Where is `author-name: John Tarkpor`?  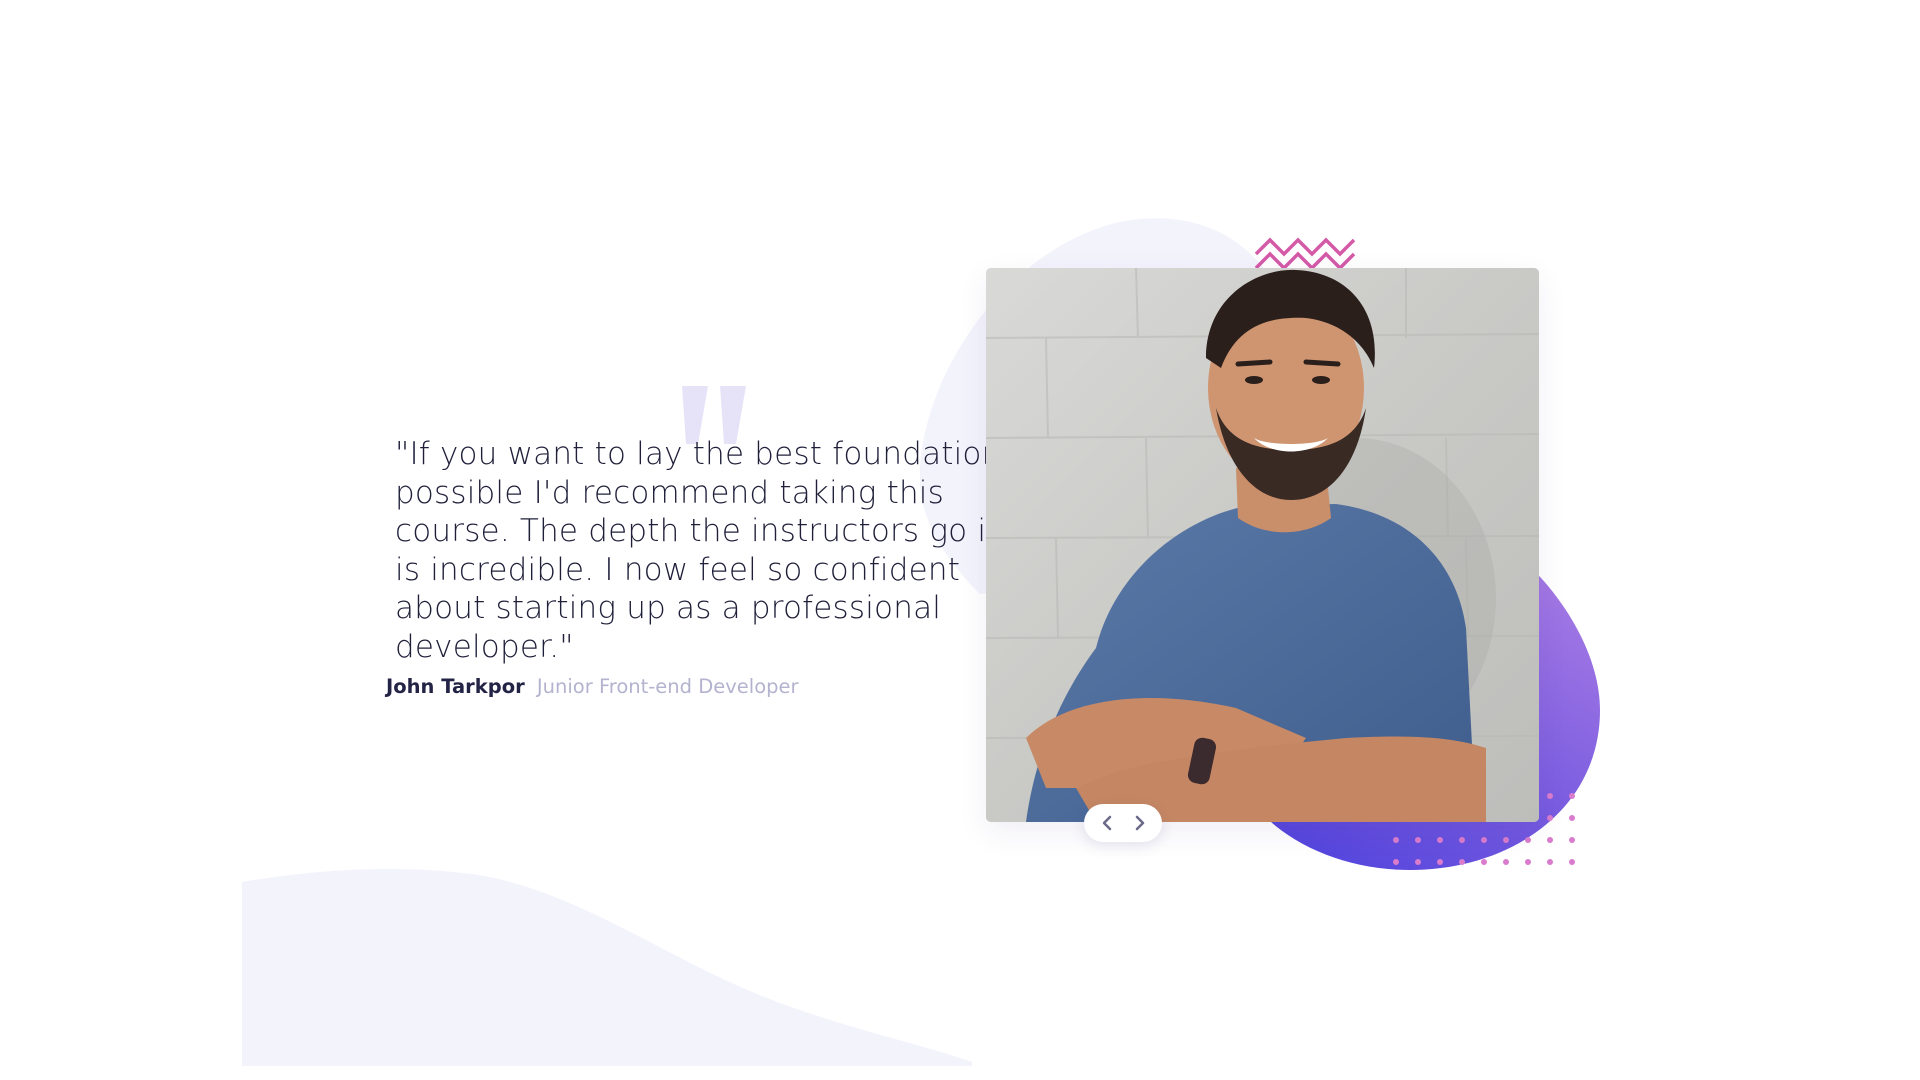 author-name: John Tarkpor is located at coordinates (455, 686).